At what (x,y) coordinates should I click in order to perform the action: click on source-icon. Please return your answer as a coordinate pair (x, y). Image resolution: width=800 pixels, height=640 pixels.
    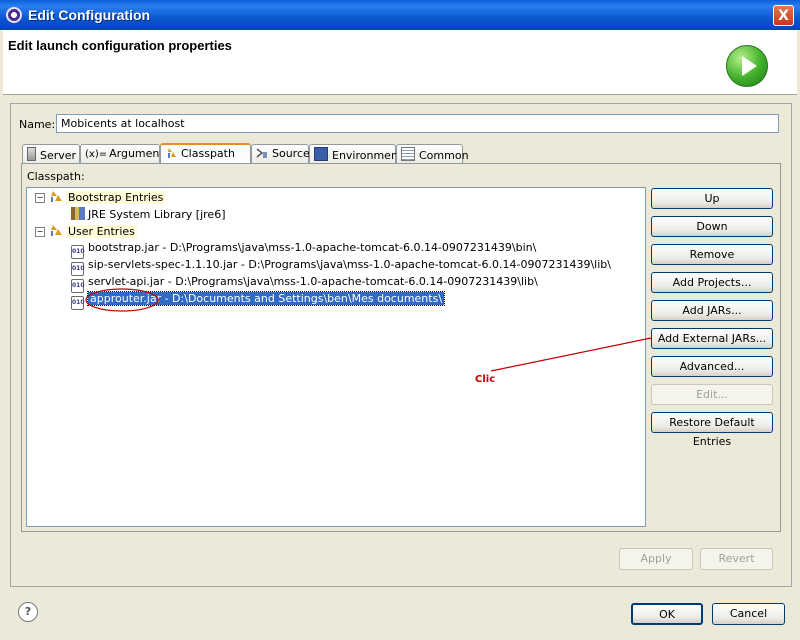
    Looking at the image, I should click on (262, 153).